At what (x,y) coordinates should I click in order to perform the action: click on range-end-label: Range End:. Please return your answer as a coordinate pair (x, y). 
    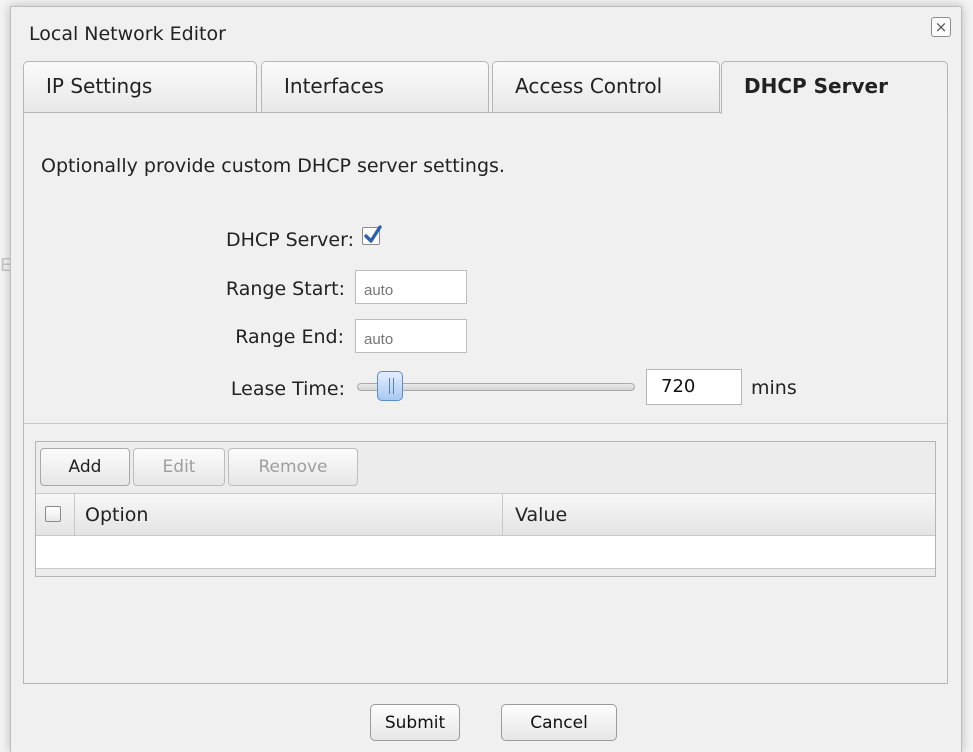
    Looking at the image, I should click on (289, 337).